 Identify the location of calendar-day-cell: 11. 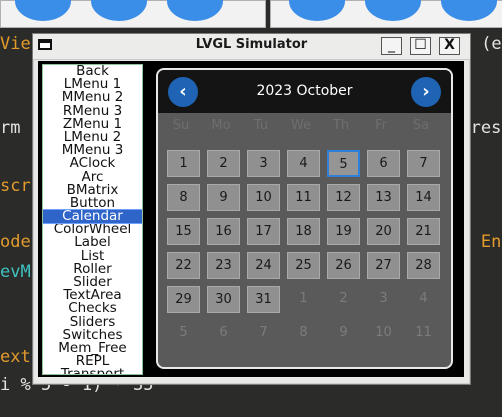
(303, 197).